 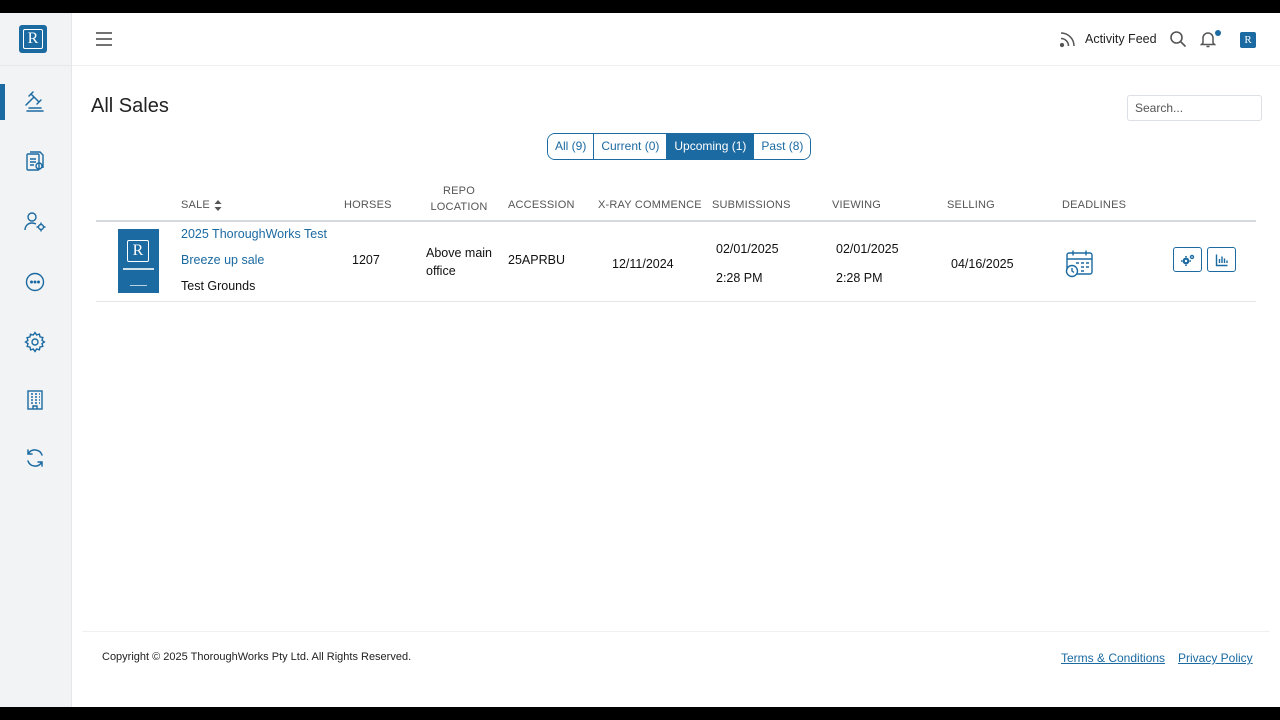 I want to click on repo-location: Above main office, so click(x=459, y=262).